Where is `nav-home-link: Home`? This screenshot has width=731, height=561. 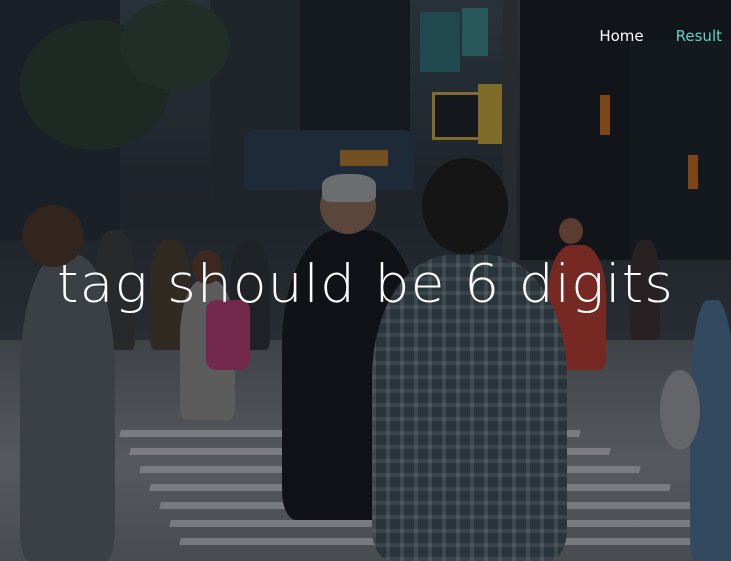
nav-home-link: Home is located at coordinates (621, 36).